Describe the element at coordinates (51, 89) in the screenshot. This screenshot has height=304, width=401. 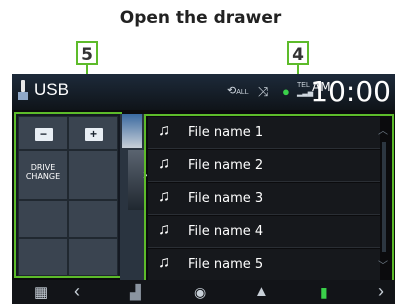
I see `source-label: USB` at that location.